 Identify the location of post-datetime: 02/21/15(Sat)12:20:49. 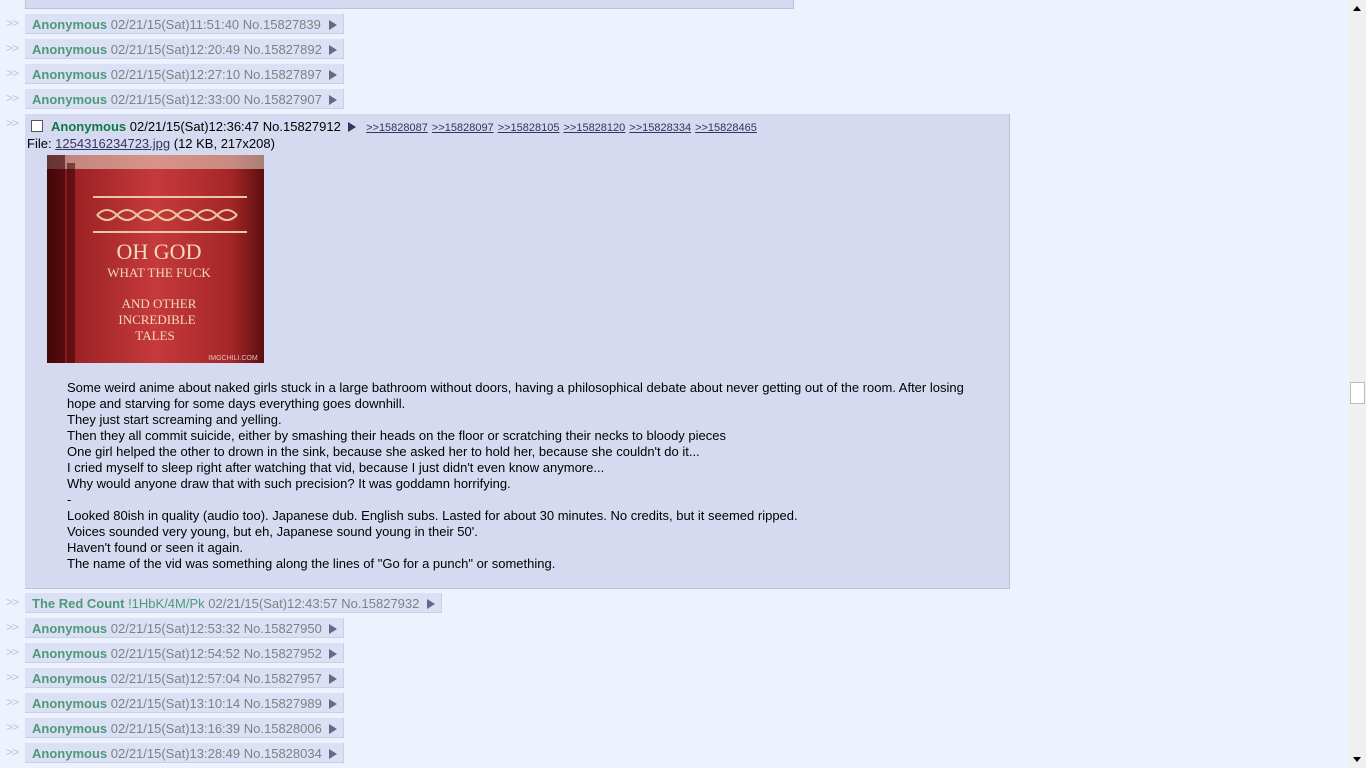
(175, 49).